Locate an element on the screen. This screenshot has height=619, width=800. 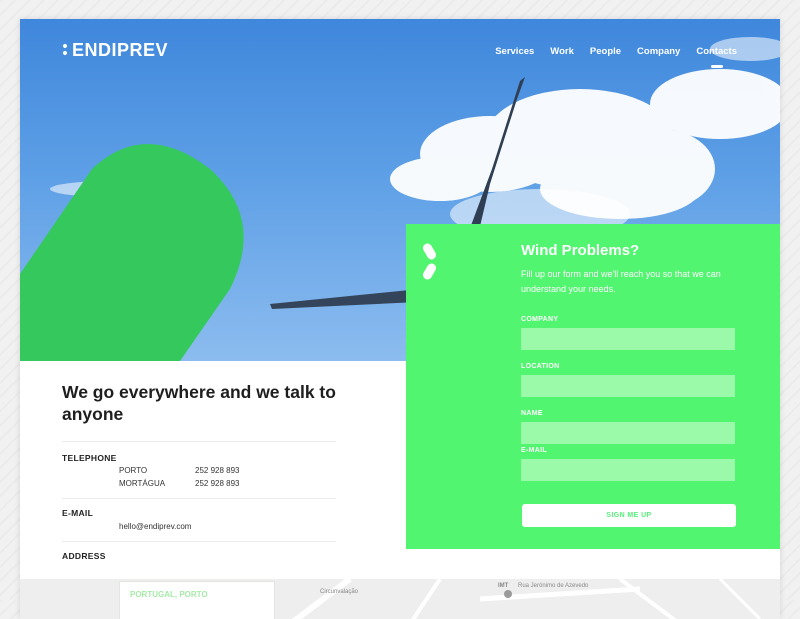
brand-logo: ENDIPREV is located at coordinates (115, 50).